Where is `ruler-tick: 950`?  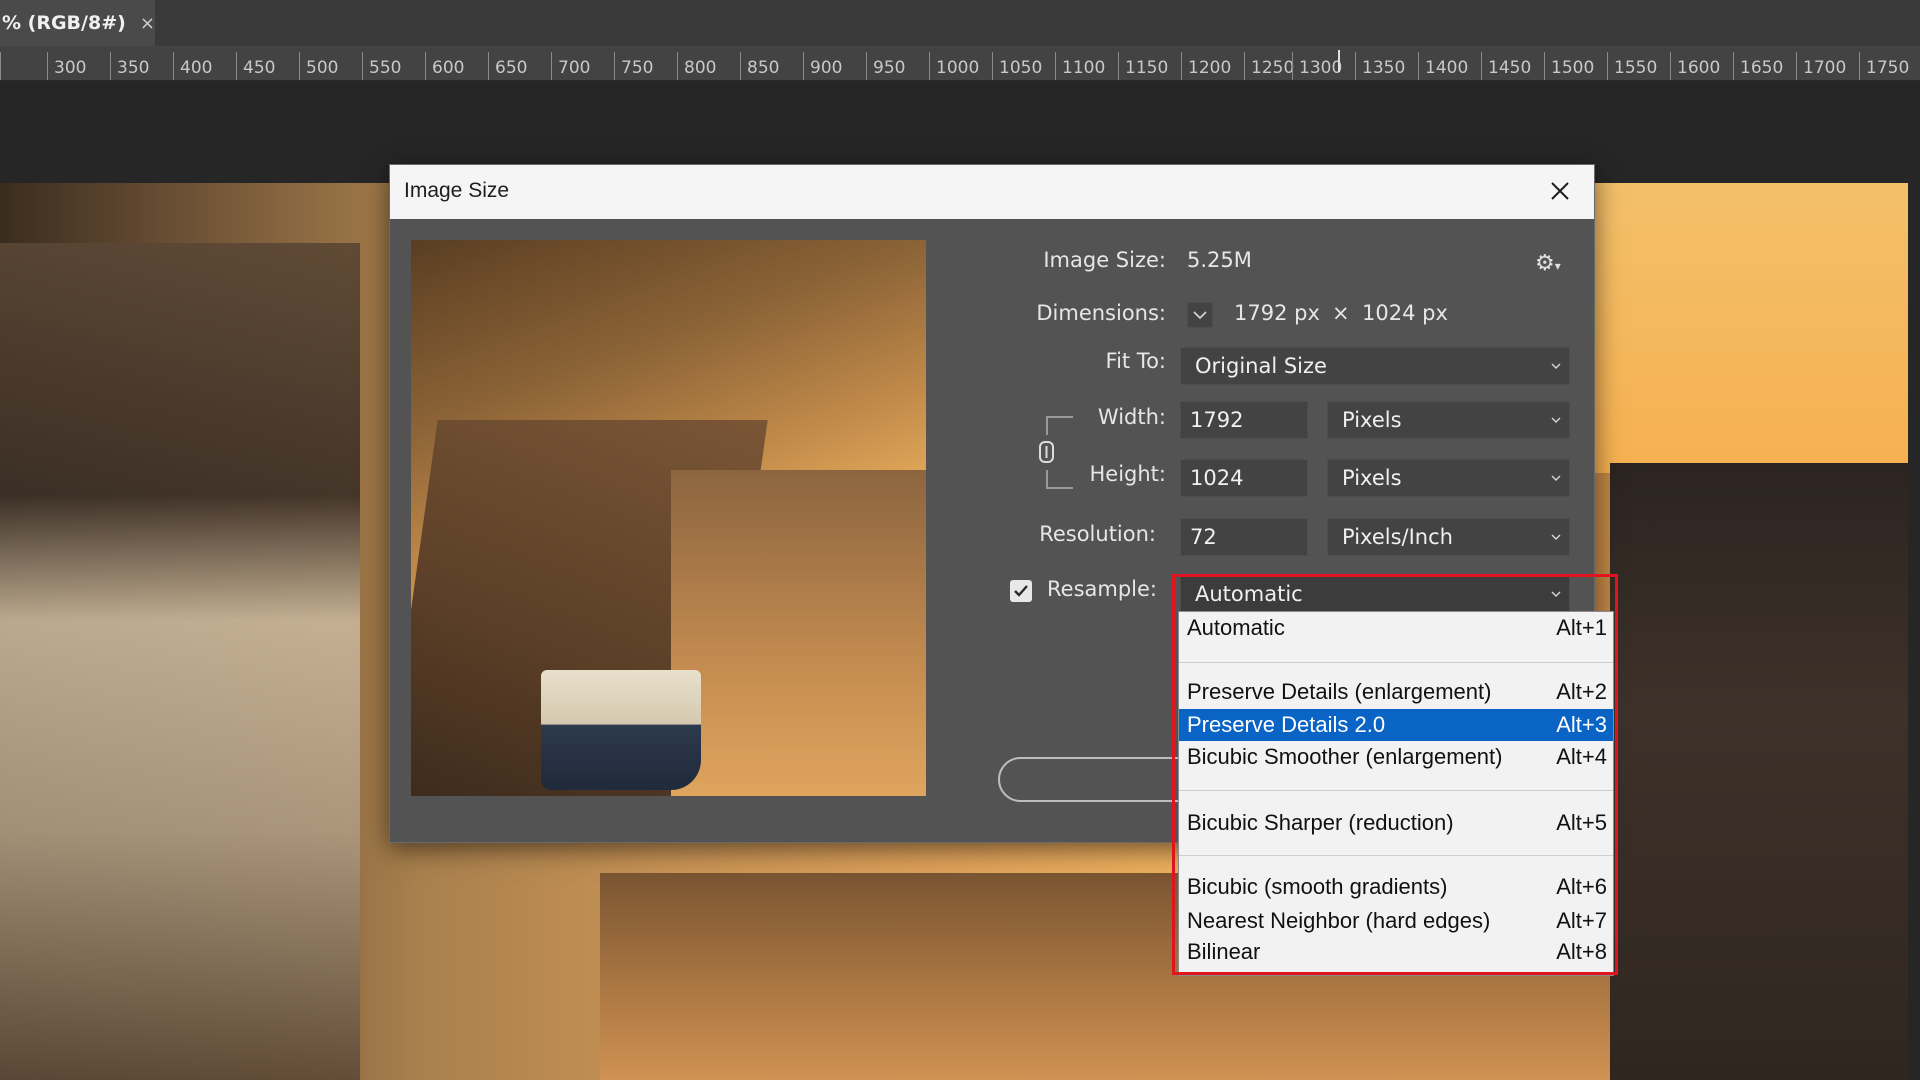 ruler-tick: 950 is located at coordinates (897, 66).